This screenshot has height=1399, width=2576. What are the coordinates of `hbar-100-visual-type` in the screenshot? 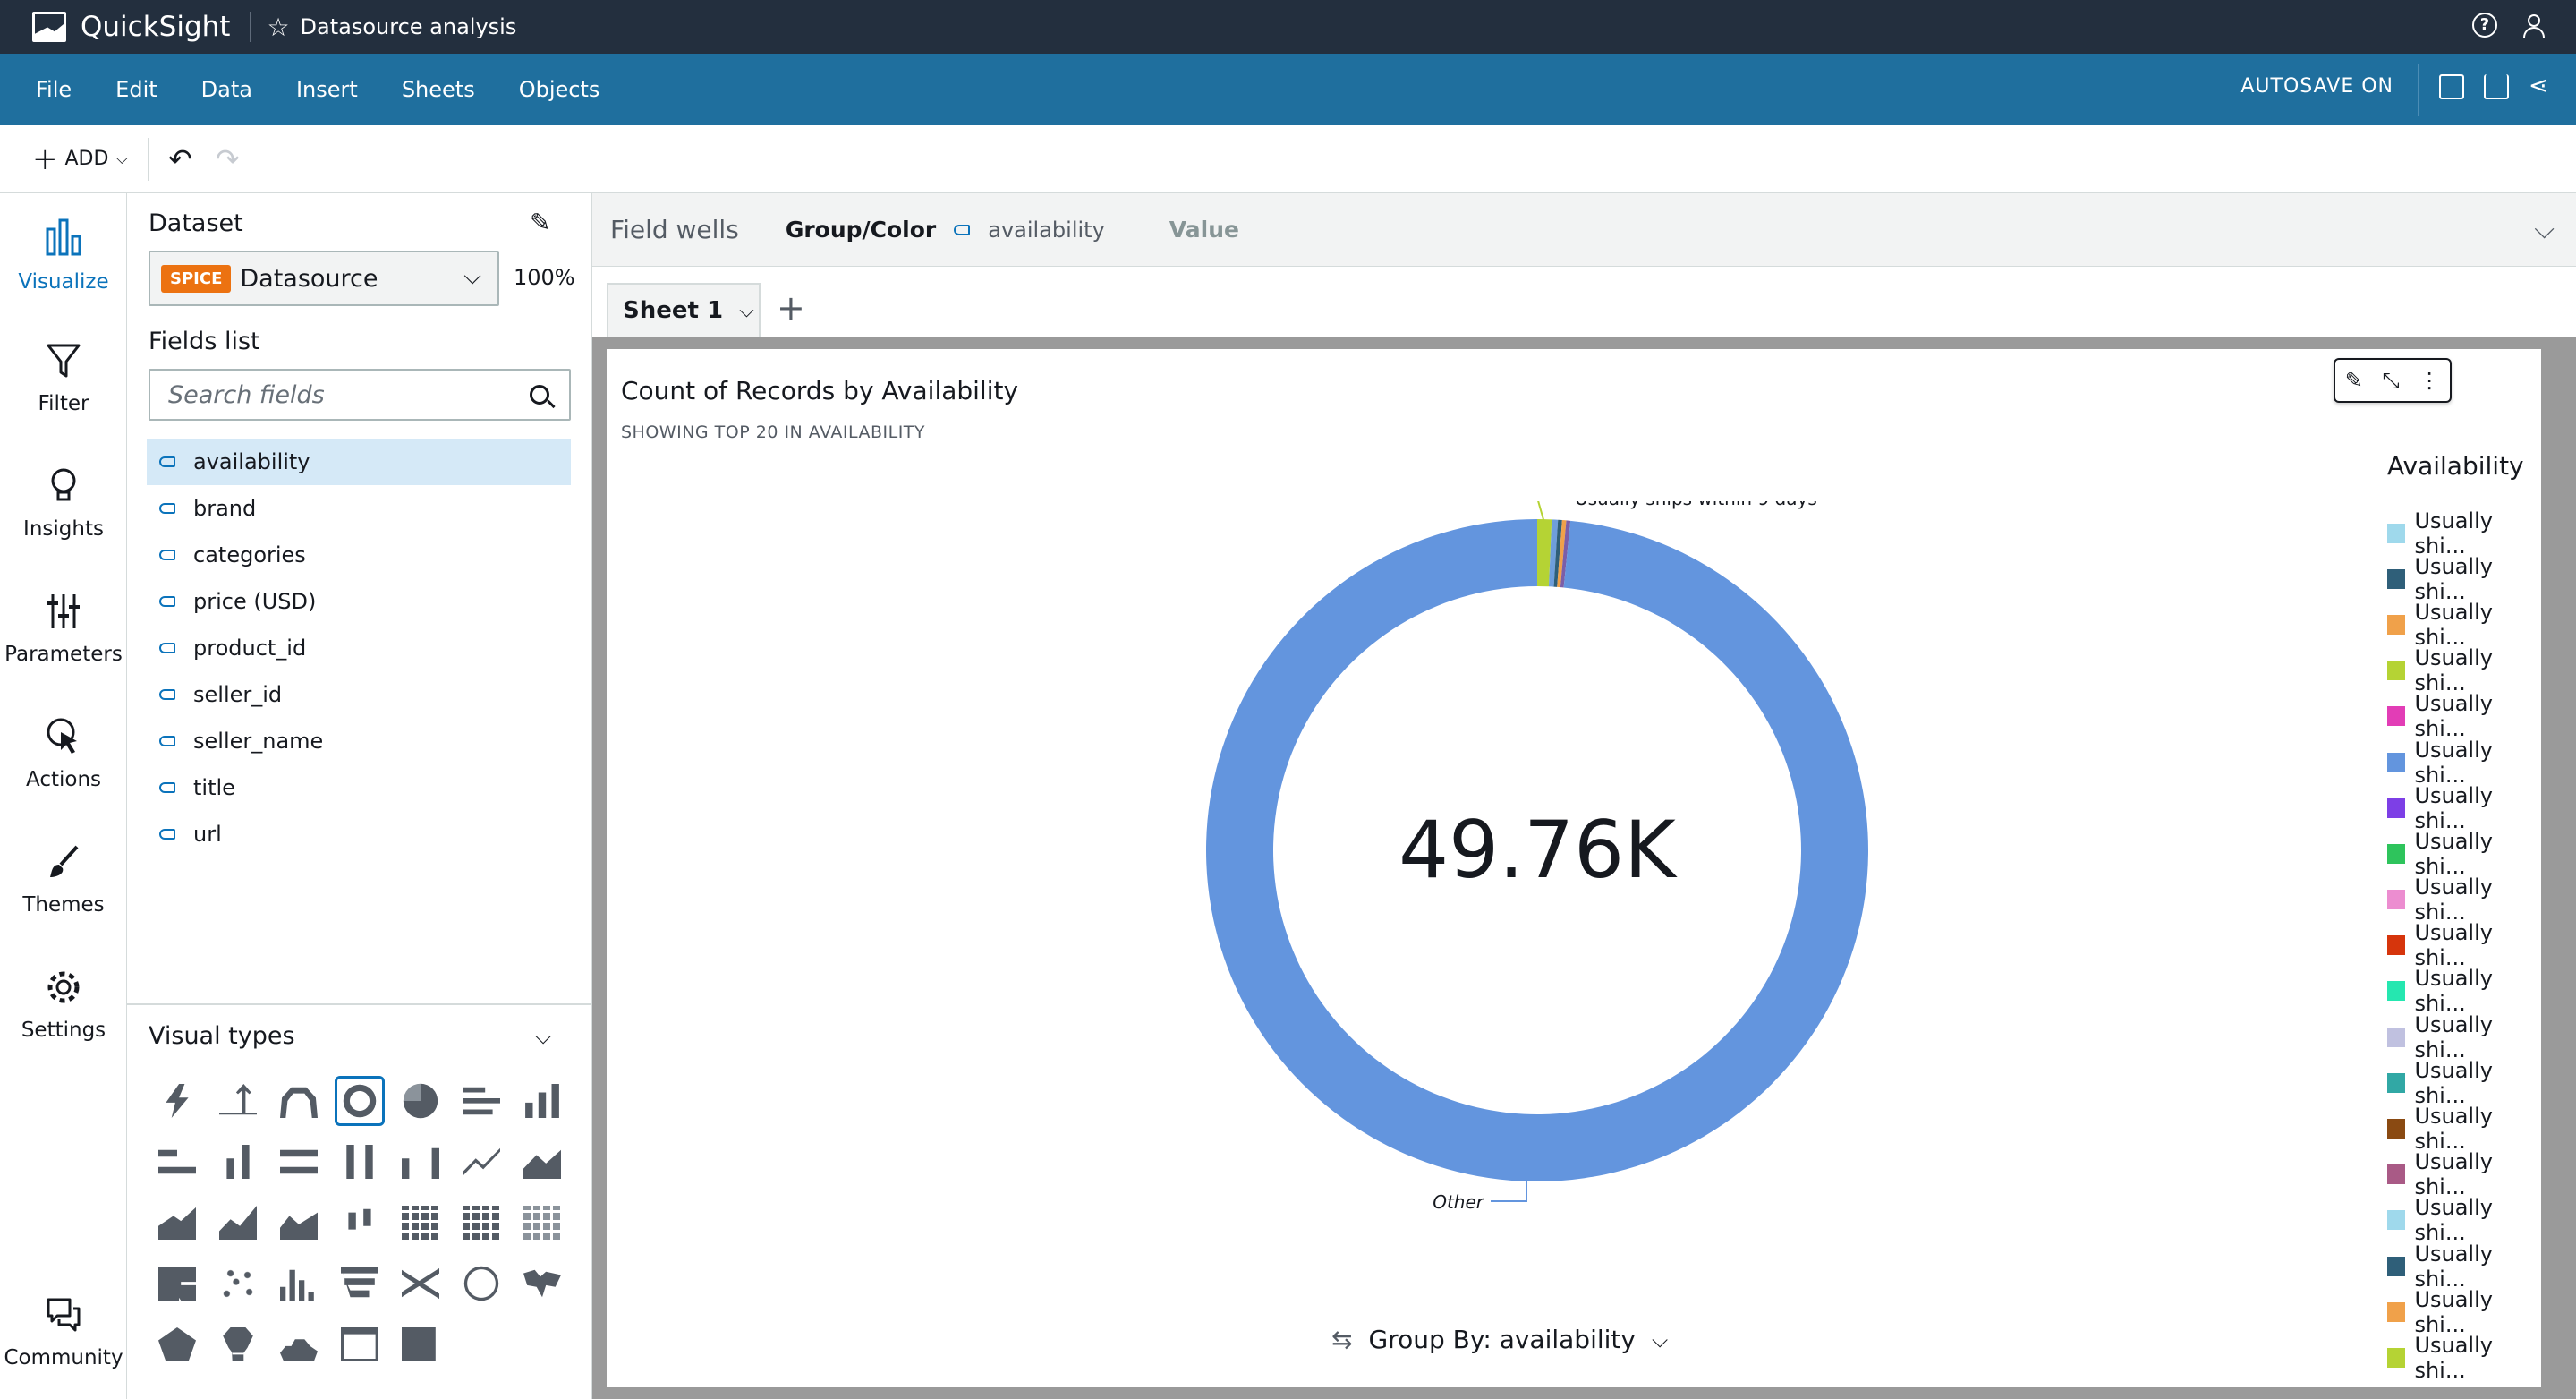 It's located at (298, 1161).